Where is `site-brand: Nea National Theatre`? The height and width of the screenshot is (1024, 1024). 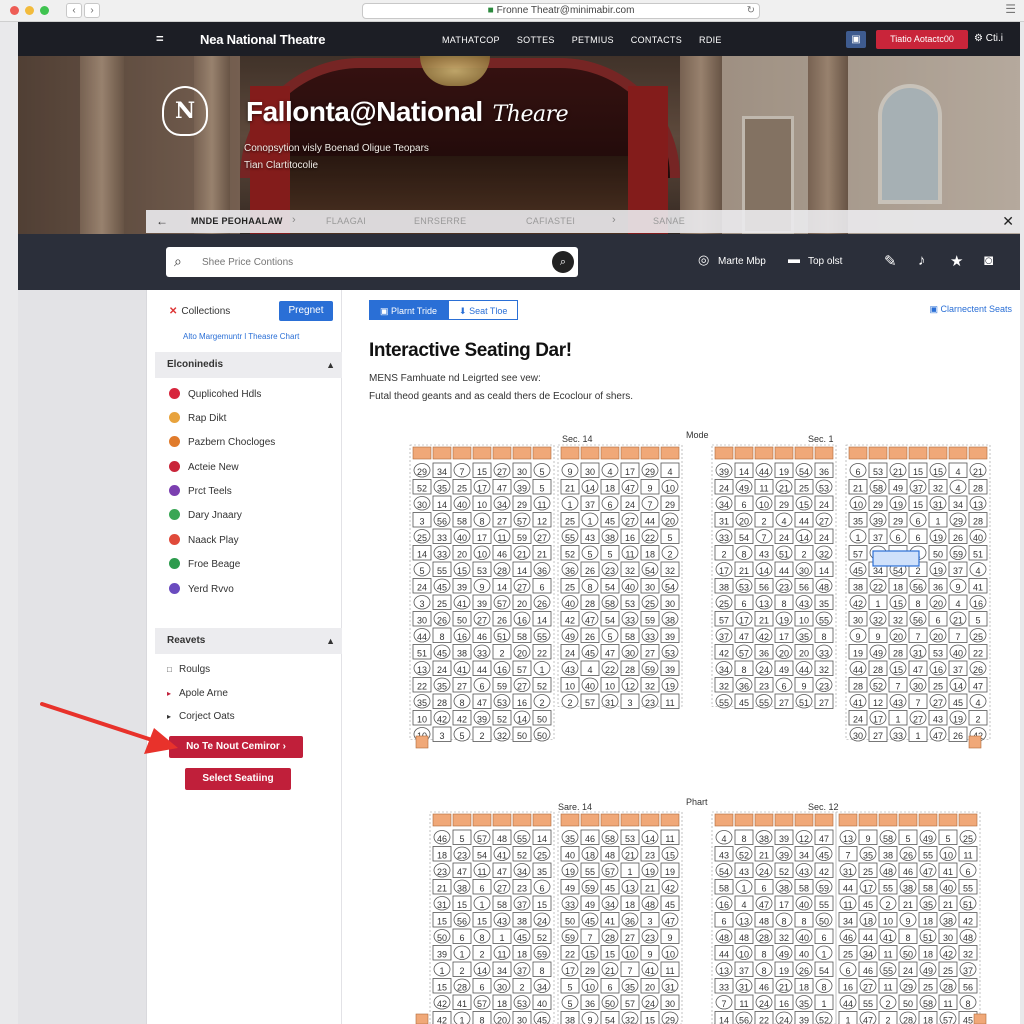 site-brand: Nea National Theatre is located at coordinates (263, 39).